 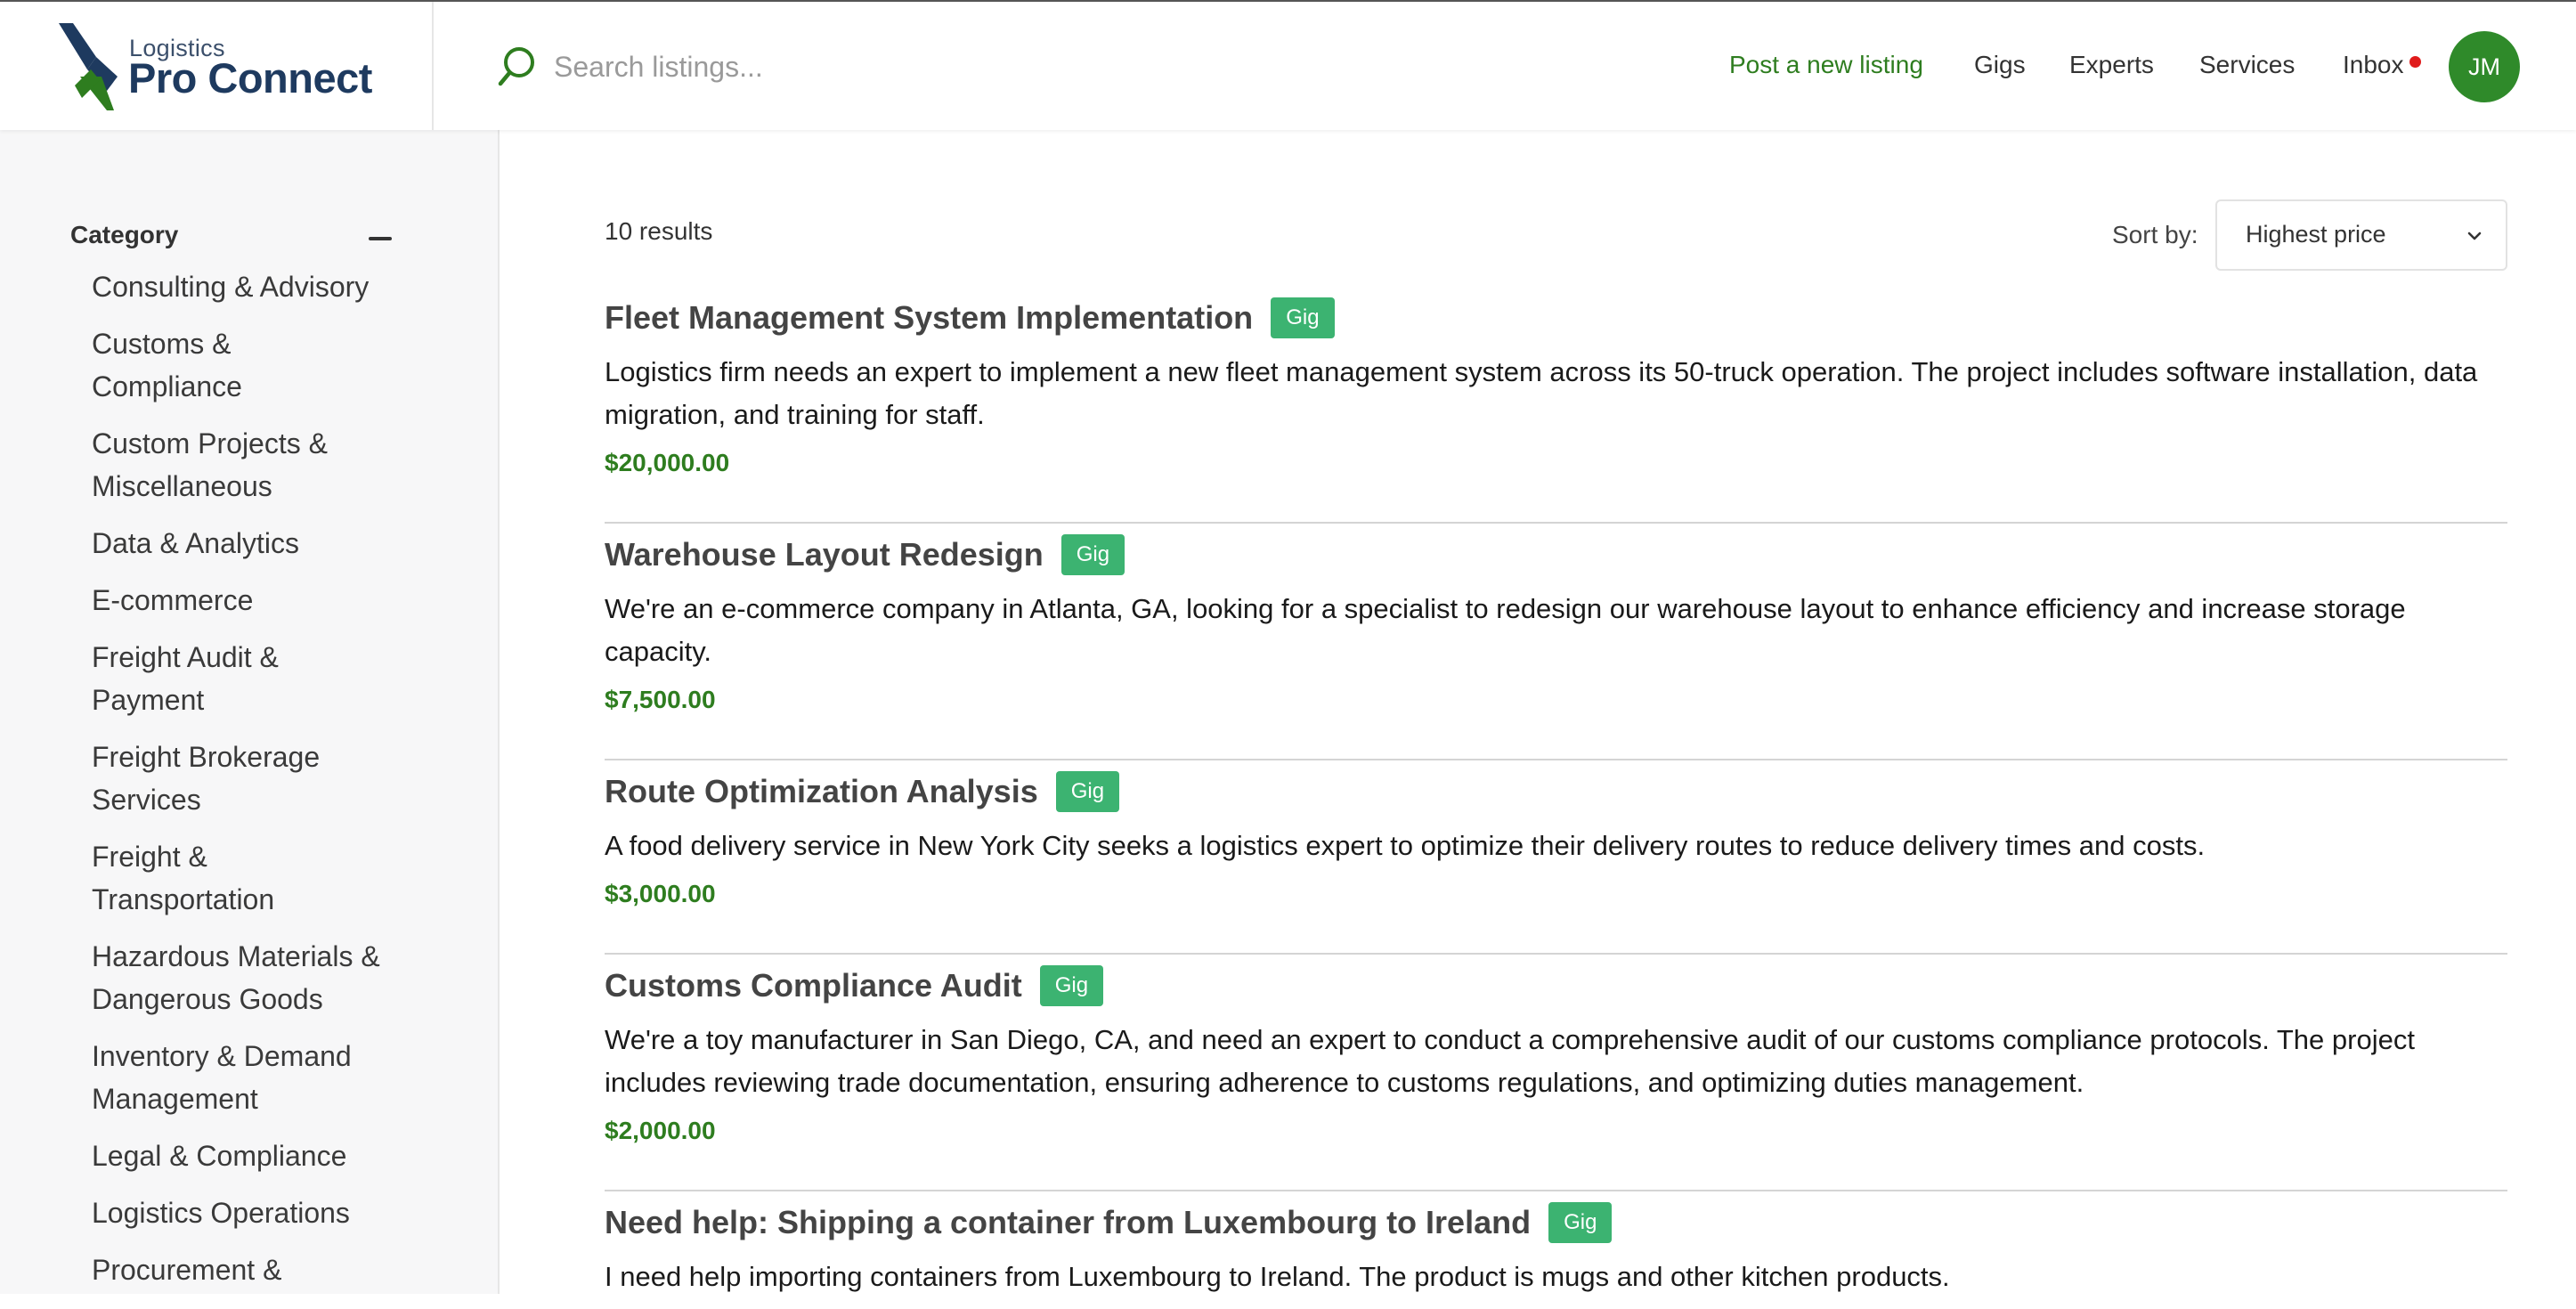 What do you see at coordinates (865, 67) in the screenshot?
I see `search-input` at bounding box center [865, 67].